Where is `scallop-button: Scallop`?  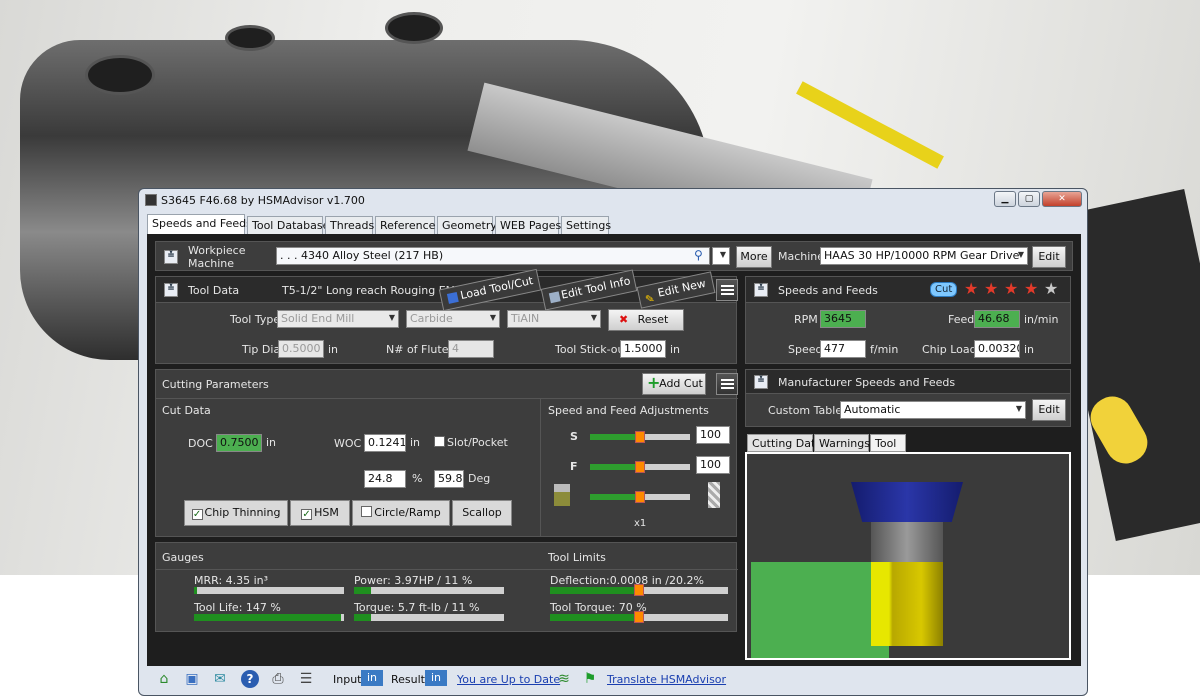 scallop-button: Scallop is located at coordinates (482, 513).